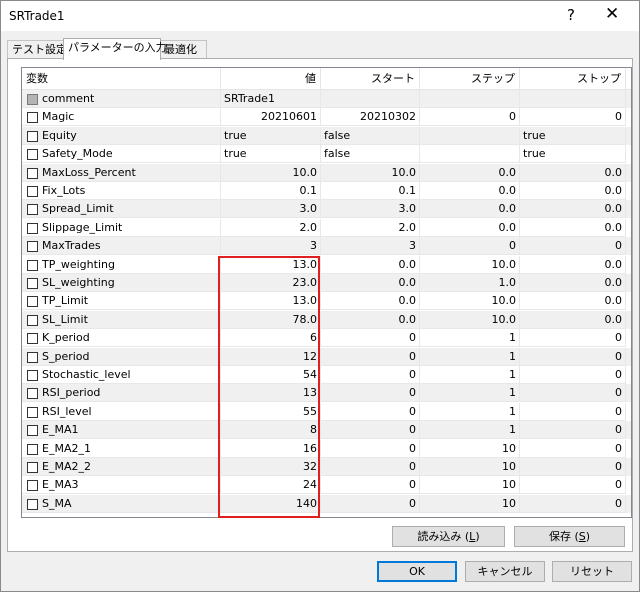  I want to click on tab-parameters: パラメーターの入力, so click(115, 49).